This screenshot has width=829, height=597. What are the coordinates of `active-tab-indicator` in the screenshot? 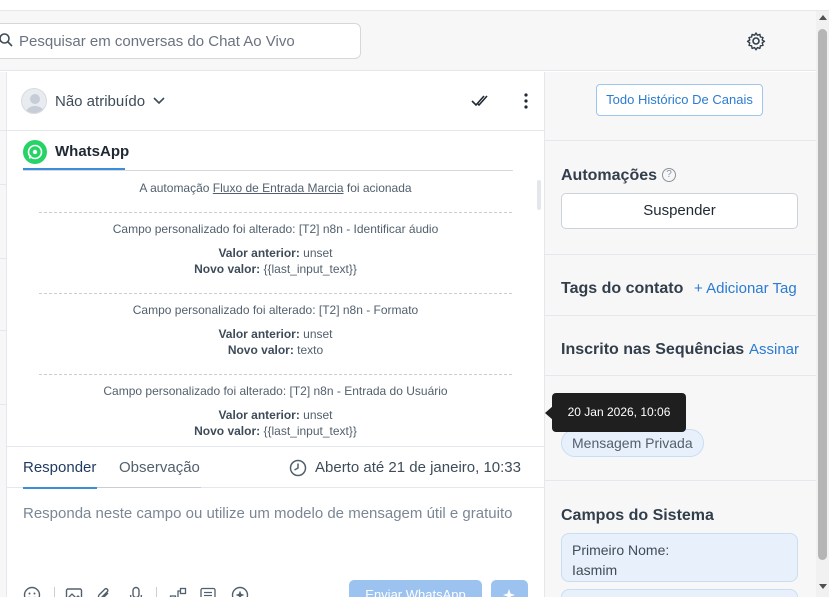 It's located at (60, 488).